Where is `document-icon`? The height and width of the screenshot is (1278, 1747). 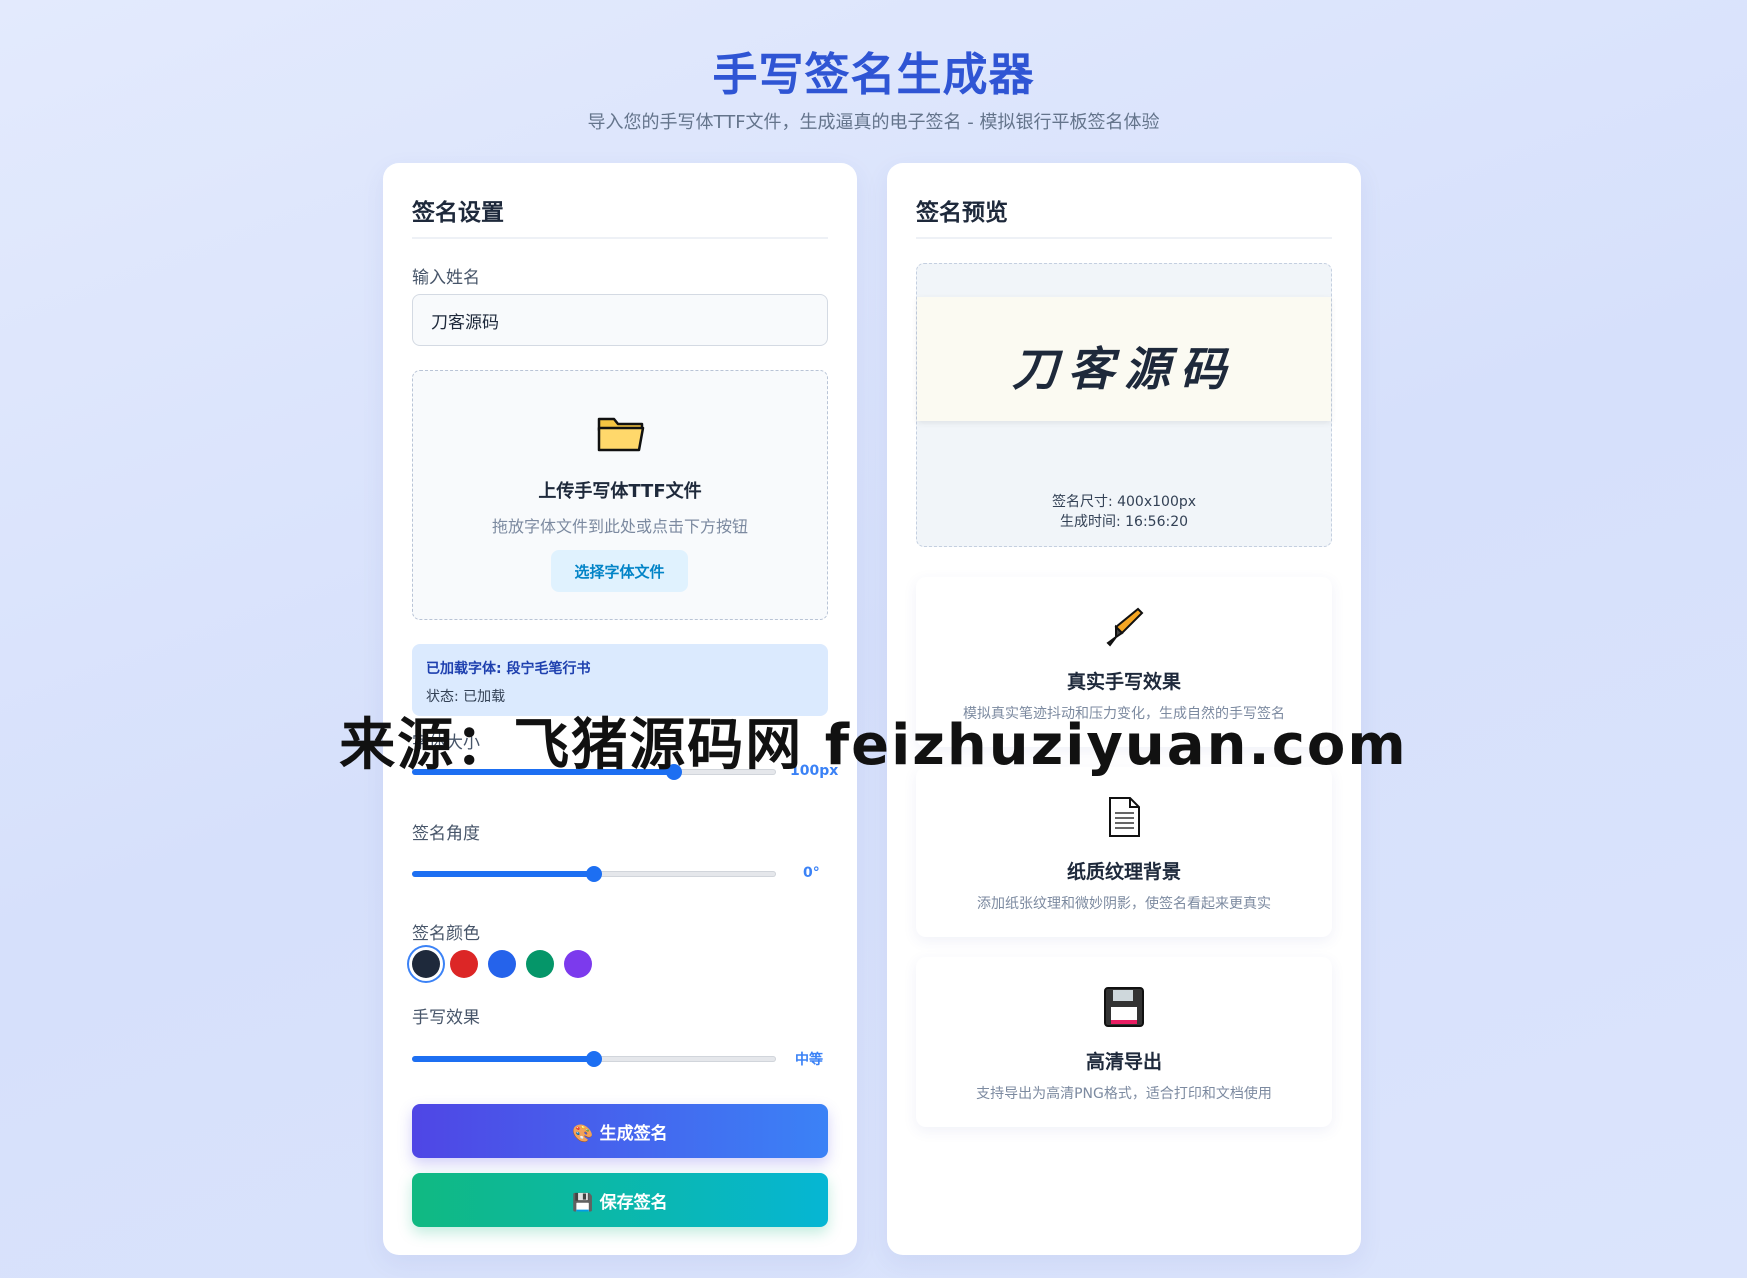
document-icon is located at coordinates (1124, 817).